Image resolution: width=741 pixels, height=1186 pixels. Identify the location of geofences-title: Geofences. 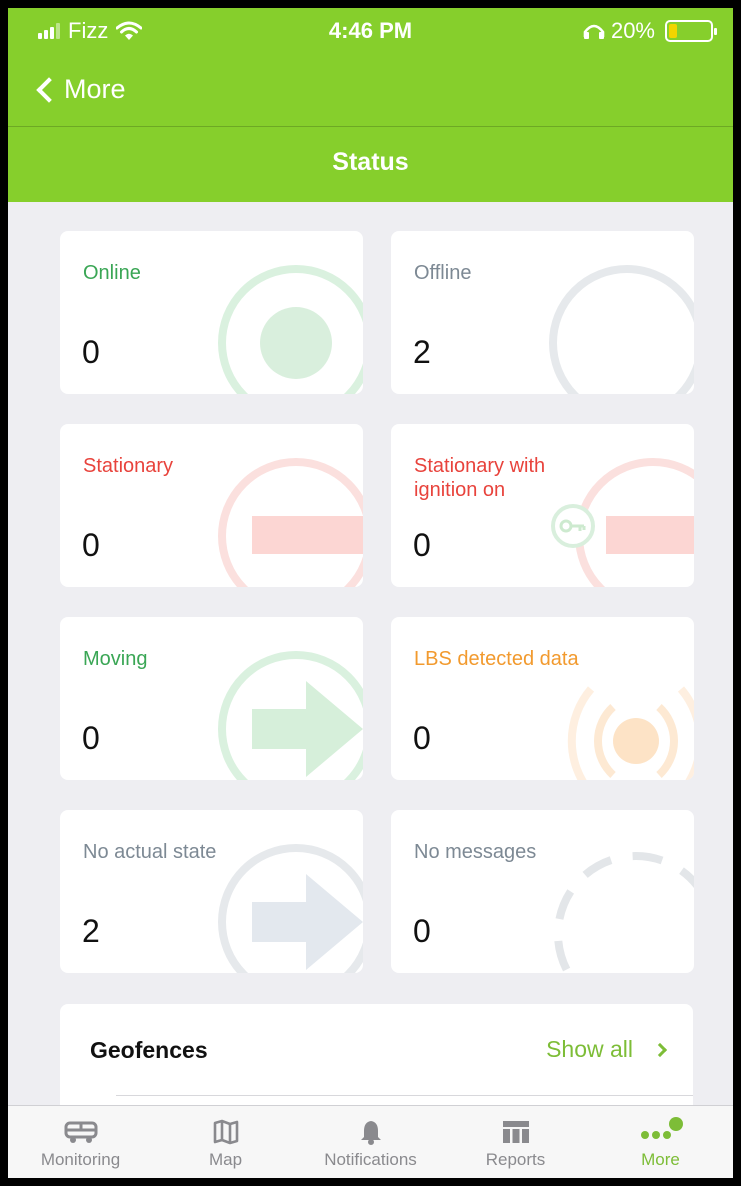
(149, 1050).